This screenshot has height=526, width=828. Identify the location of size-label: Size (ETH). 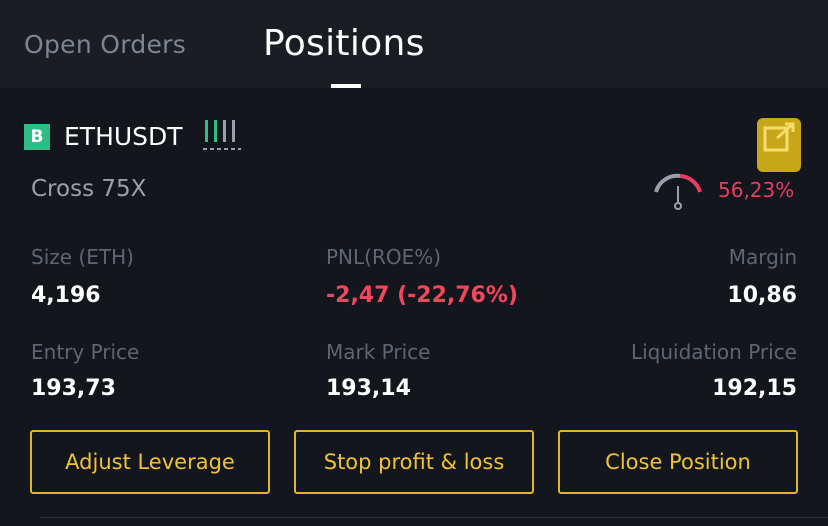
(82, 257).